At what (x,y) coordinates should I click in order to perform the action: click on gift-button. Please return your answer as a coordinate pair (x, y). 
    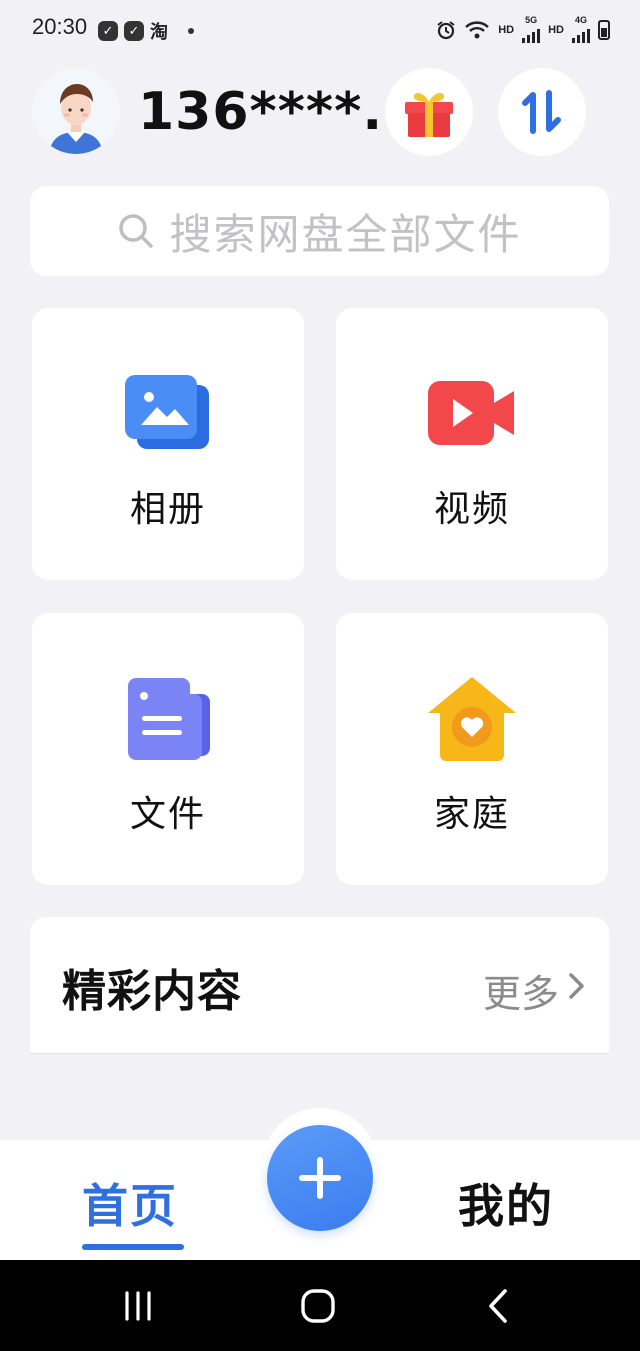
    Looking at the image, I should click on (429, 112).